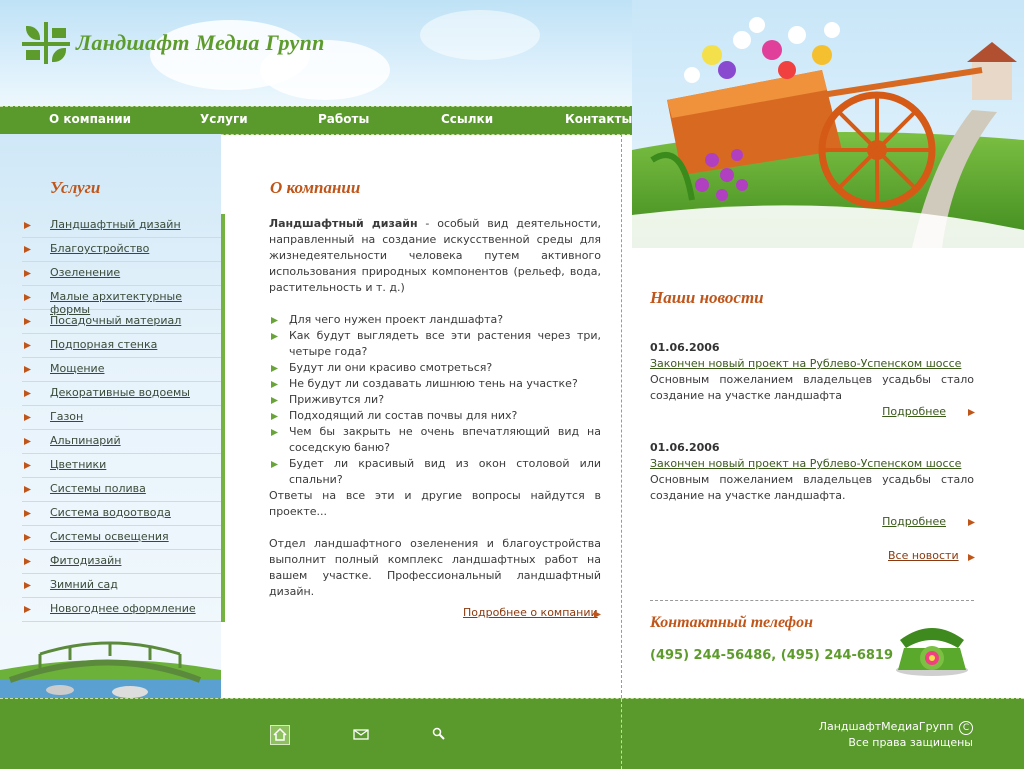 This screenshot has height=769, width=1024. Describe the element at coordinates (121, 370) in the screenshot. I see `sidebar-item: Мощение` at that location.